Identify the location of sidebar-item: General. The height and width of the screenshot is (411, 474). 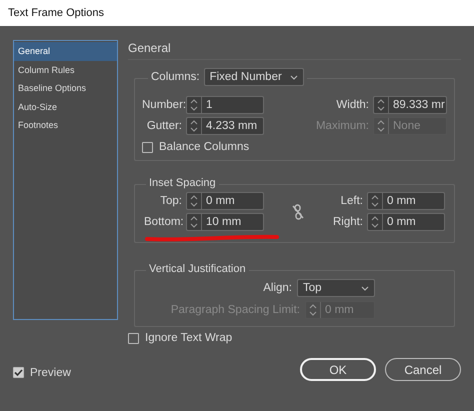
(65, 51).